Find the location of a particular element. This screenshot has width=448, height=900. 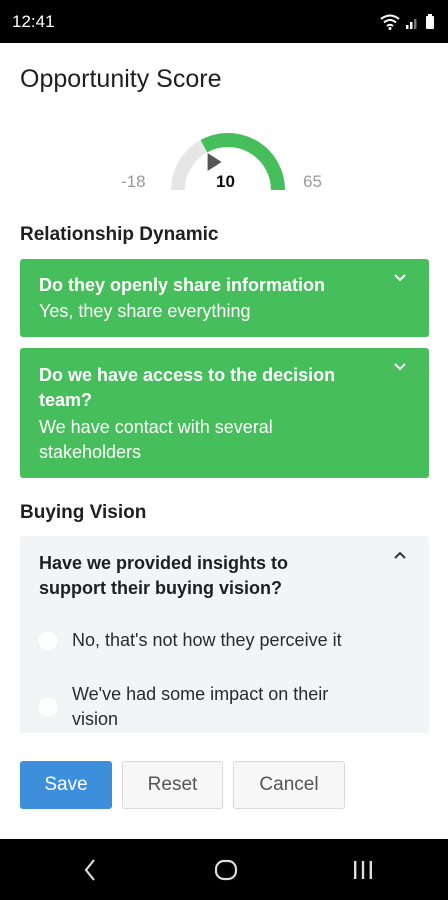

save-button: Save is located at coordinates (66, 785).